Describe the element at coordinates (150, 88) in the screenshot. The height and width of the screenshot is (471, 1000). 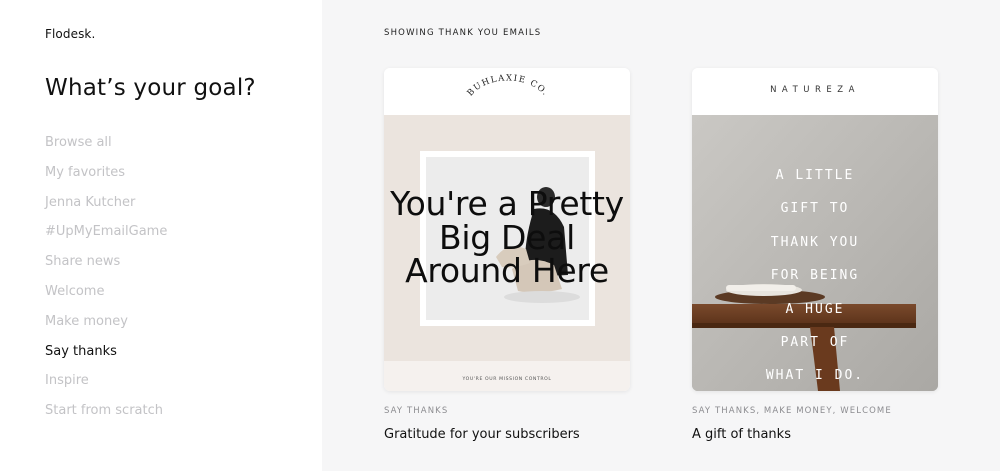
I see `goal-heading: What’s your goal?` at that location.